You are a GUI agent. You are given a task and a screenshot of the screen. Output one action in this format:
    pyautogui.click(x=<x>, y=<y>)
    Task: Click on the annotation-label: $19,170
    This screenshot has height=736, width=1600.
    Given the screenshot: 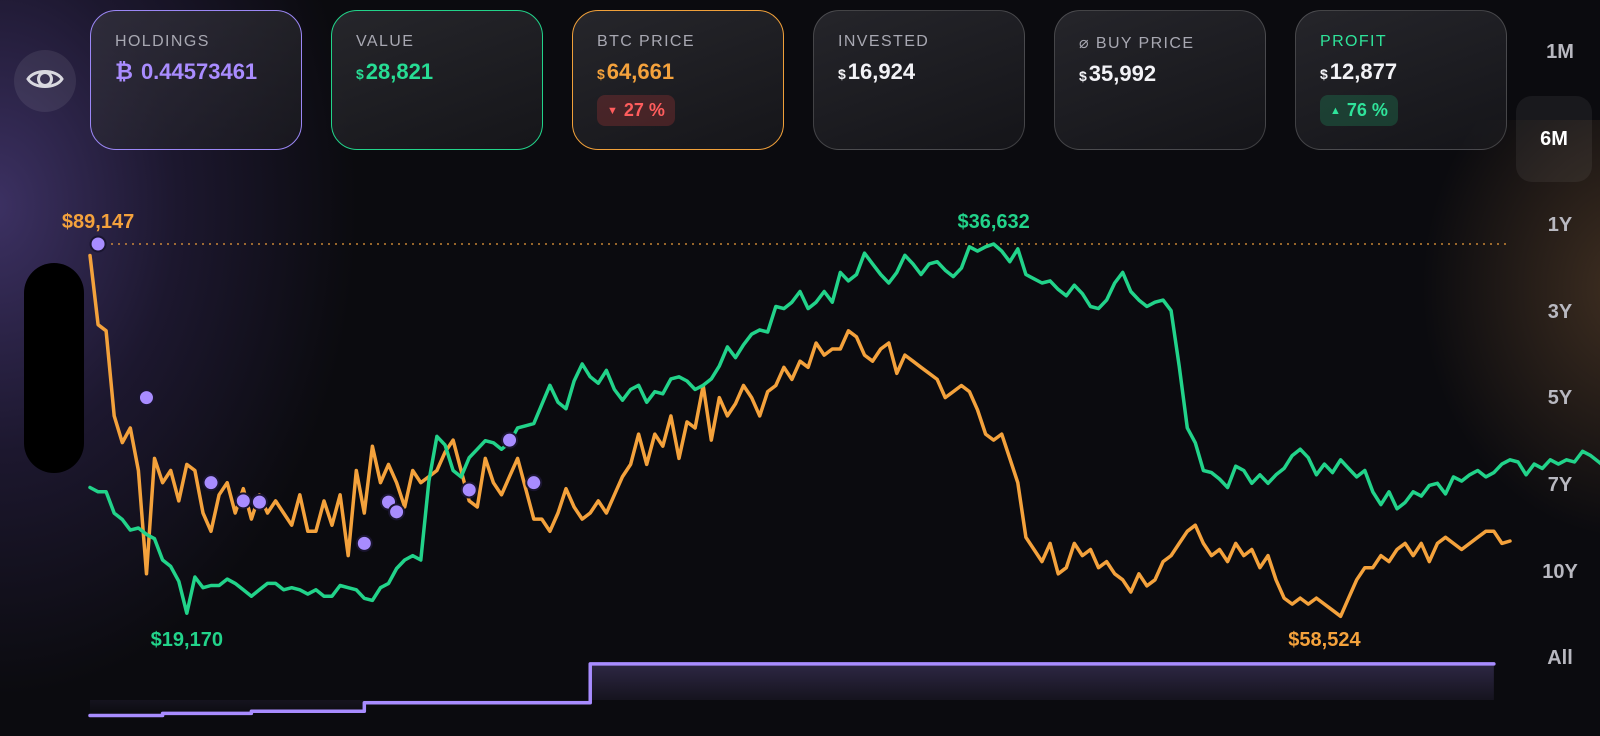 What is the action you would take?
    pyautogui.click(x=187, y=640)
    